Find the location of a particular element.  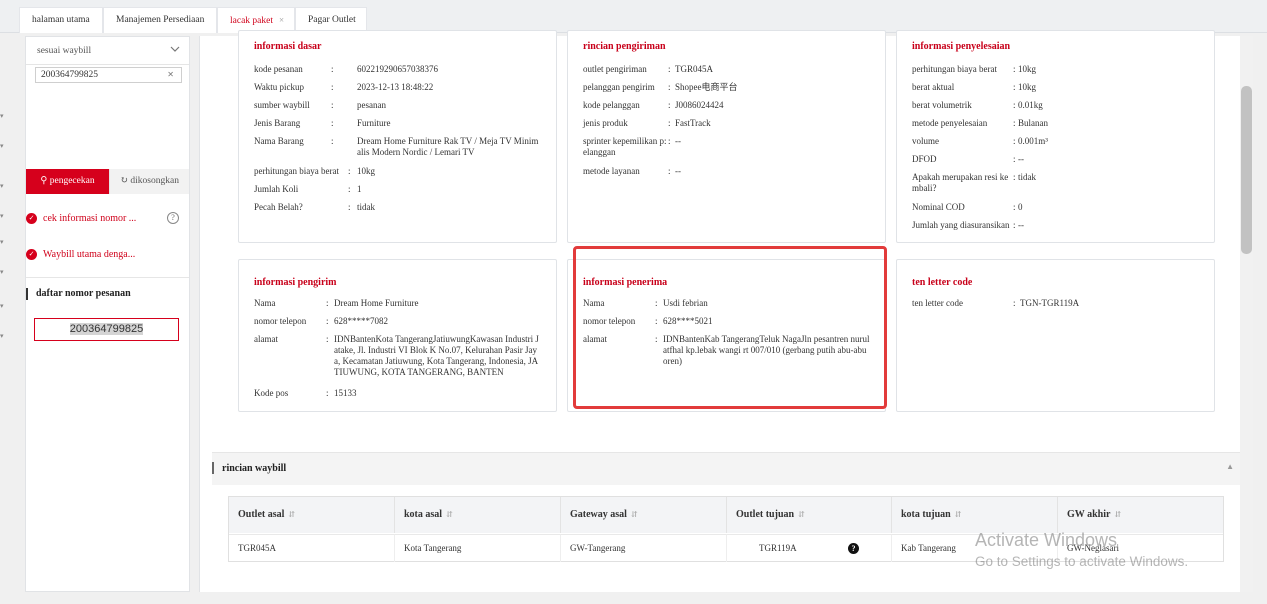

row-key: kode pesanan is located at coordinates (278, 69).